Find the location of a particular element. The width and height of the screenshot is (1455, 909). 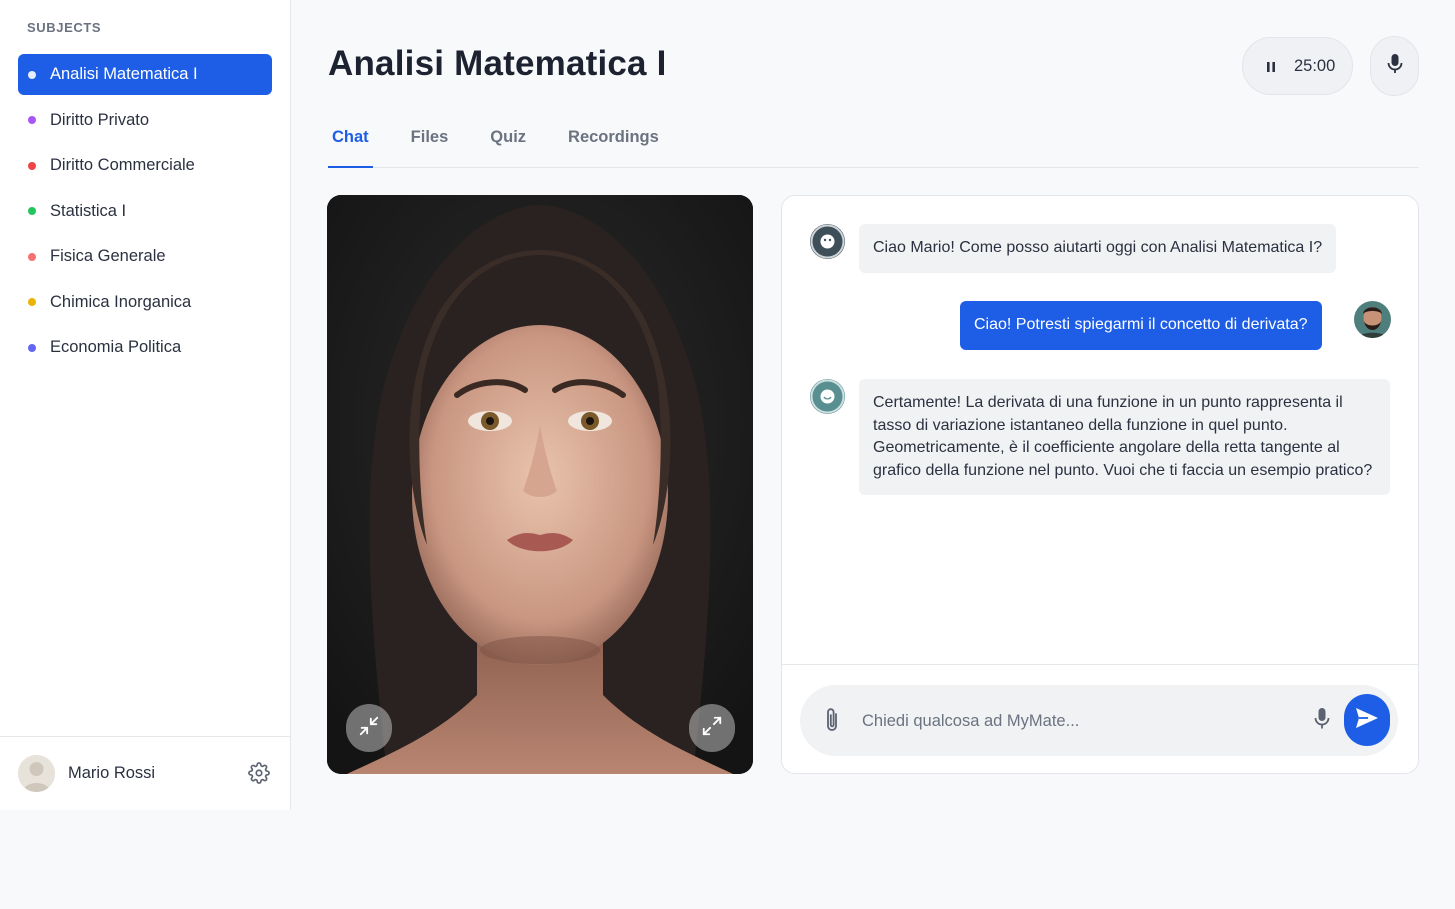

pause-icon is located at coordinates (1271, 66).